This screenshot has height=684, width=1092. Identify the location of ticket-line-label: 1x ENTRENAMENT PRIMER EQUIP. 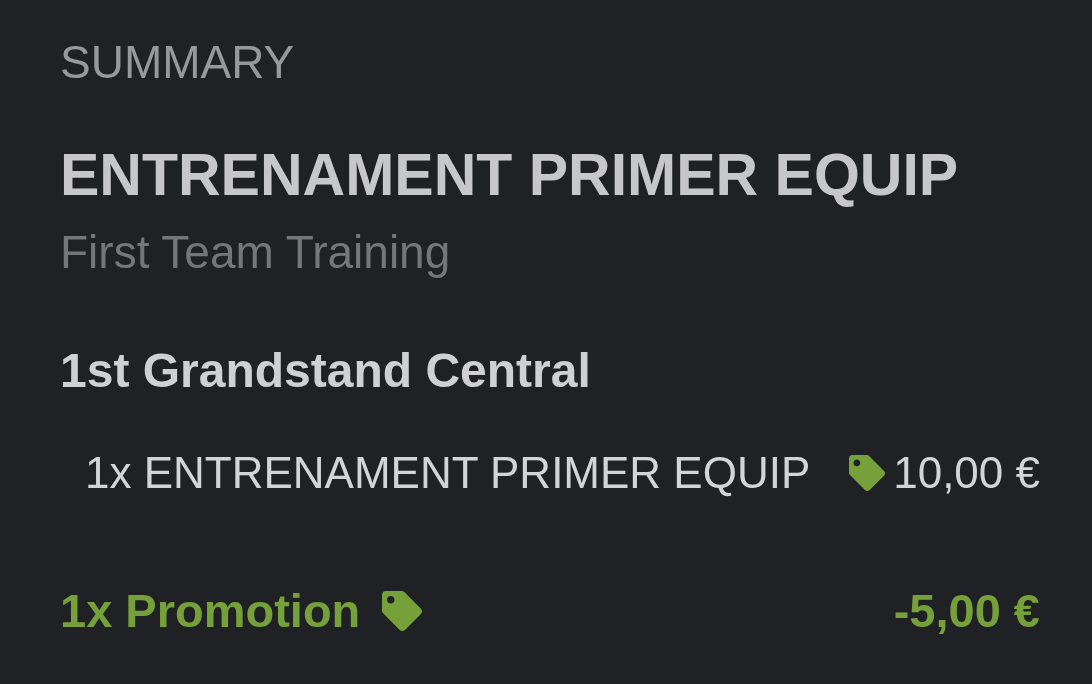
(448, 473).